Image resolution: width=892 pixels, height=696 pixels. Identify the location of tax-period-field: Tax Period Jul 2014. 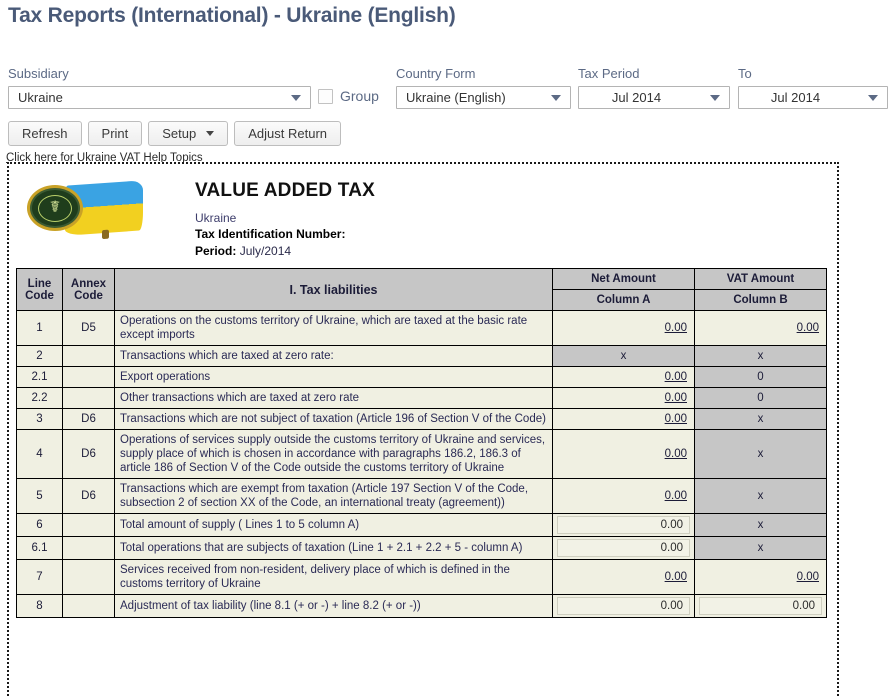
(654, 87).